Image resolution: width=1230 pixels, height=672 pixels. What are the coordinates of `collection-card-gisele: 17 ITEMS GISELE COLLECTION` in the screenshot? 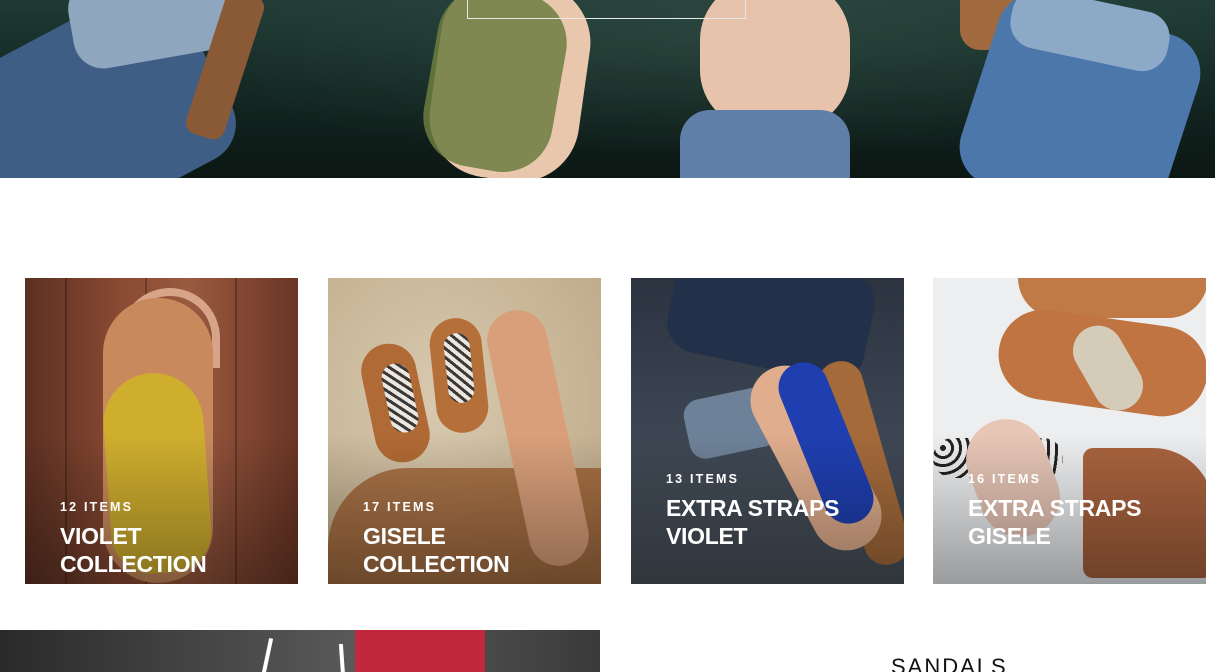 It's located at (464, 431).